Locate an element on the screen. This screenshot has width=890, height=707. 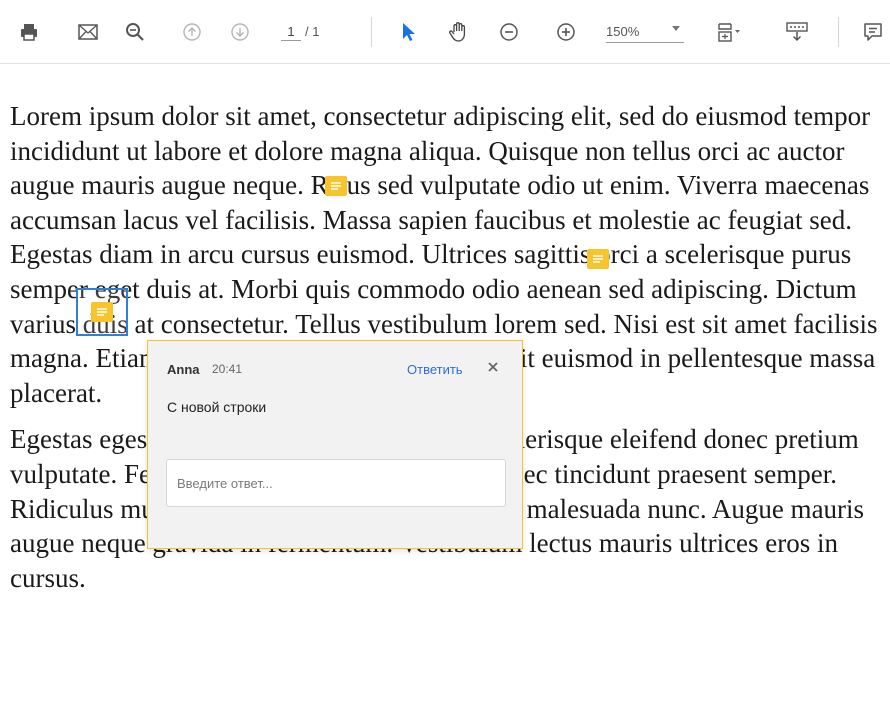
page-total: / 1 is located at coordinates (312, 31).